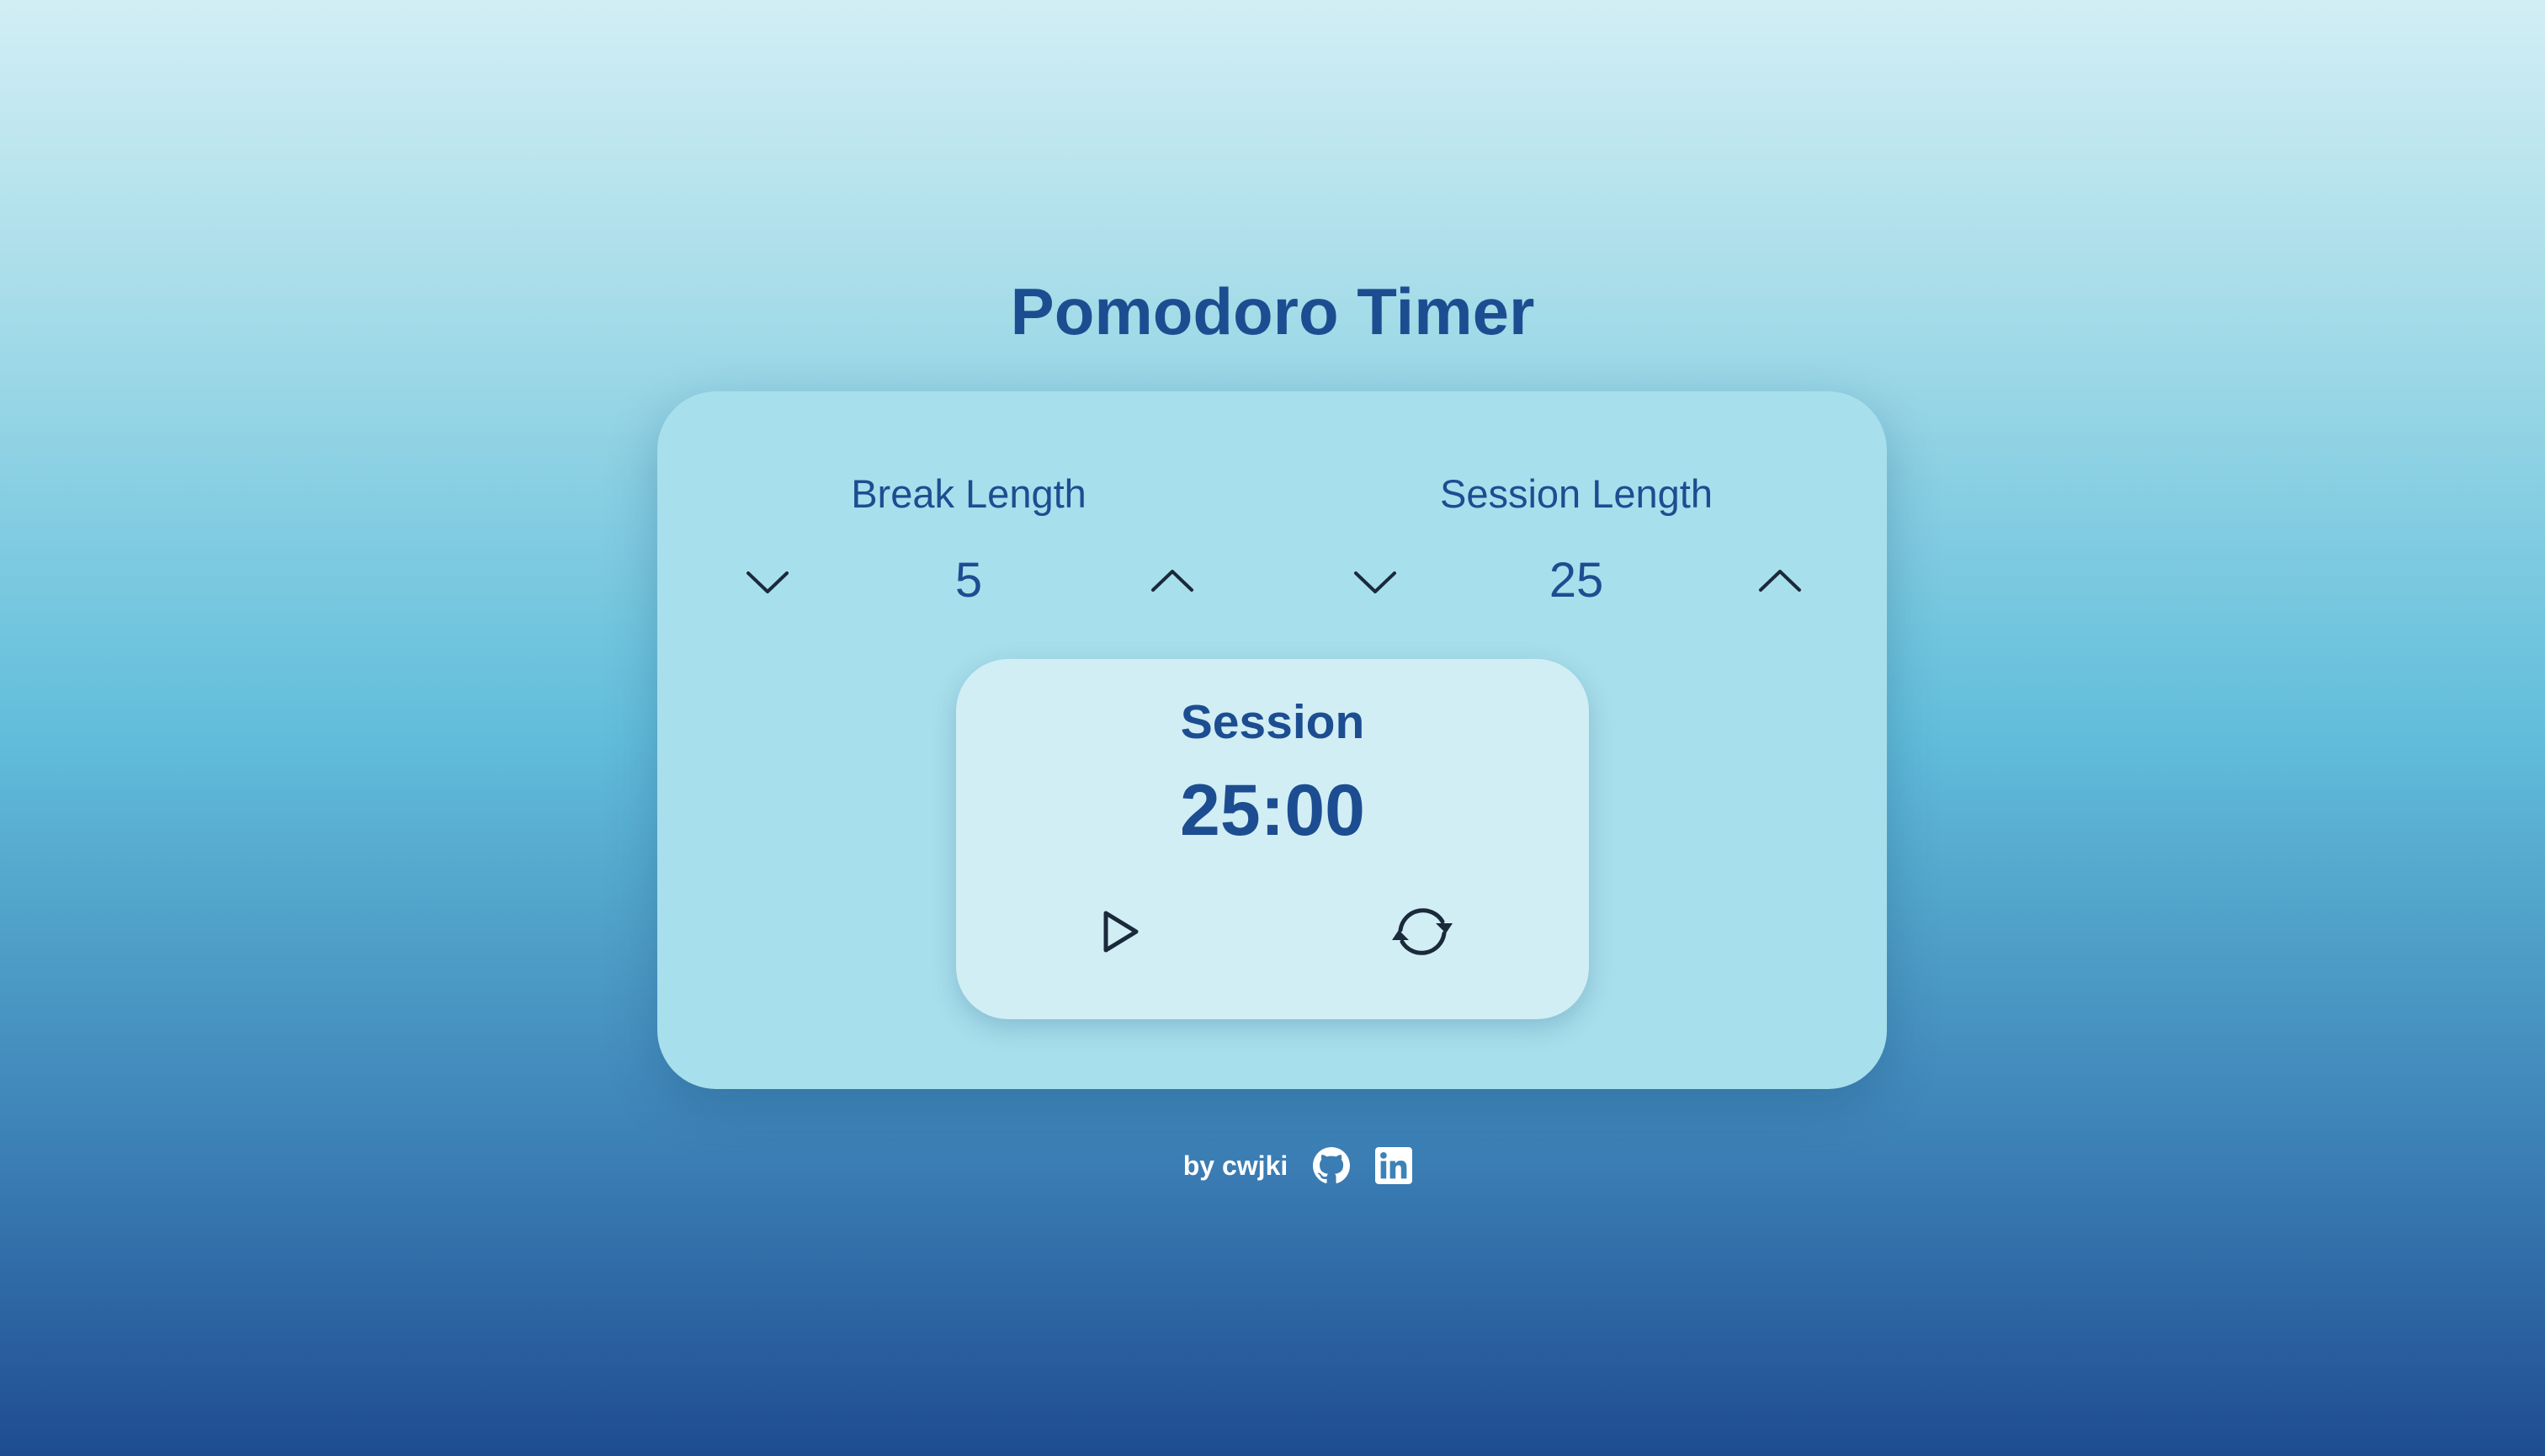 This screenshot has width=2545, height=1456. I want to click on github-icon, so click(1332, 1165).